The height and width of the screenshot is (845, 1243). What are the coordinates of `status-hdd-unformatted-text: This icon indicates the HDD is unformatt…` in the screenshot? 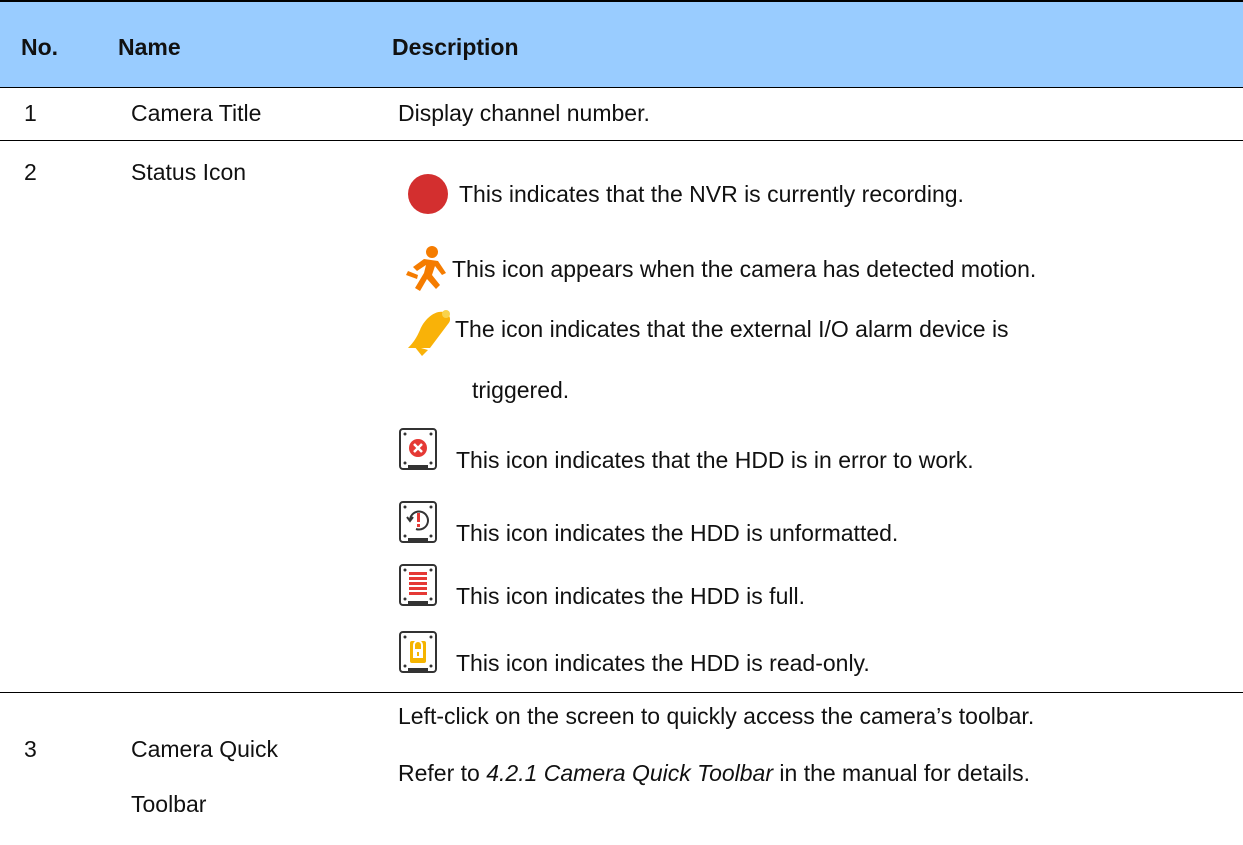 It's located at (677, 533).